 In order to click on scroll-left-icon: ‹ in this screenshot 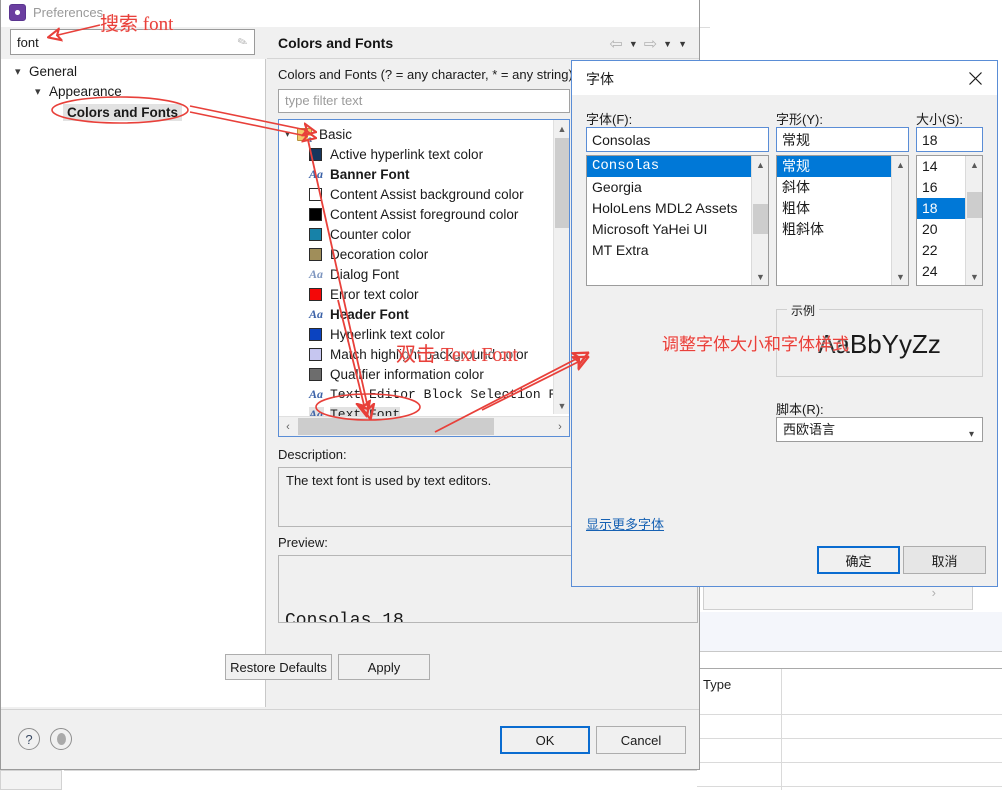, I will do `click(288, 426)`.